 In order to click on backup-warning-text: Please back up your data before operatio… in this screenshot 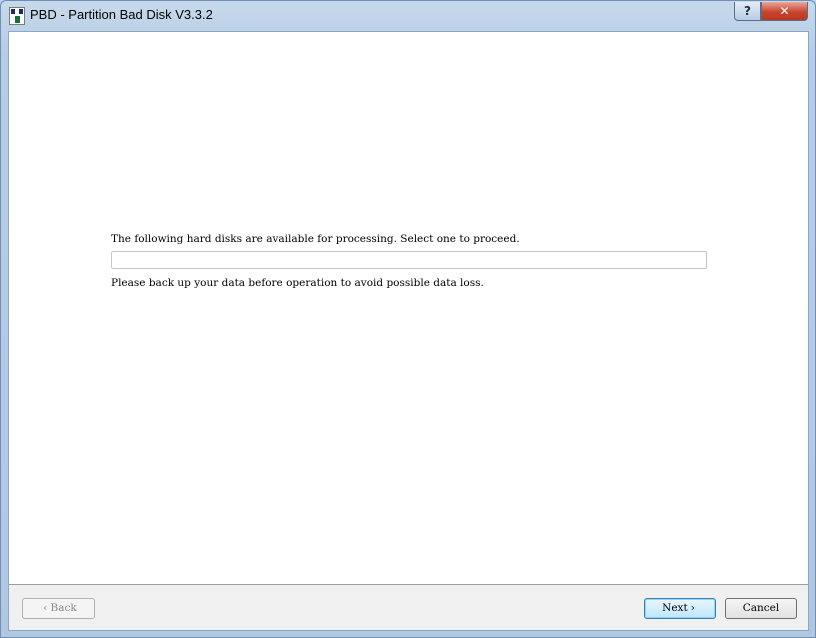, I will do `click(297, 283)`.